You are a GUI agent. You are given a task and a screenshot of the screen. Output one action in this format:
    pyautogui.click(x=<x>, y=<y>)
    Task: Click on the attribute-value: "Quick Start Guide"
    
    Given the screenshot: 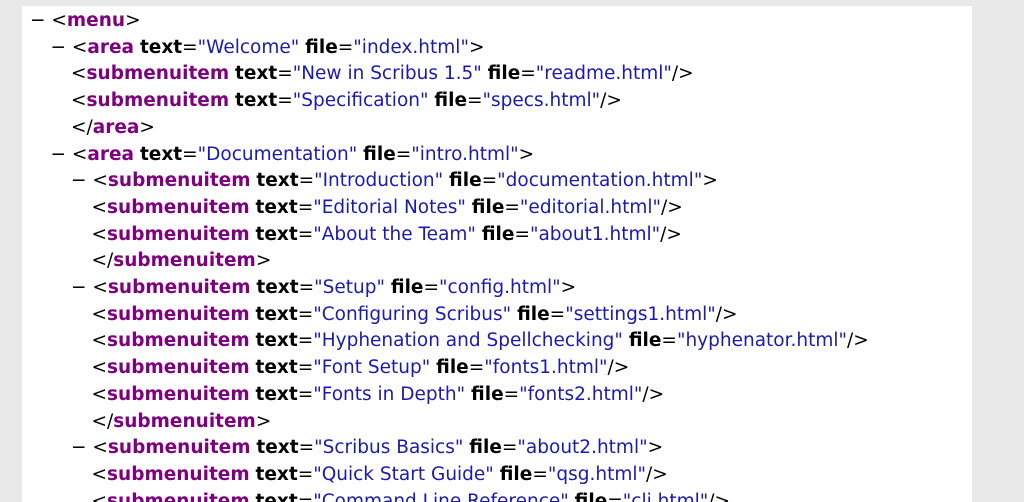 What is the action you would take?
    pyautogui.click(x=403, y=474)
    